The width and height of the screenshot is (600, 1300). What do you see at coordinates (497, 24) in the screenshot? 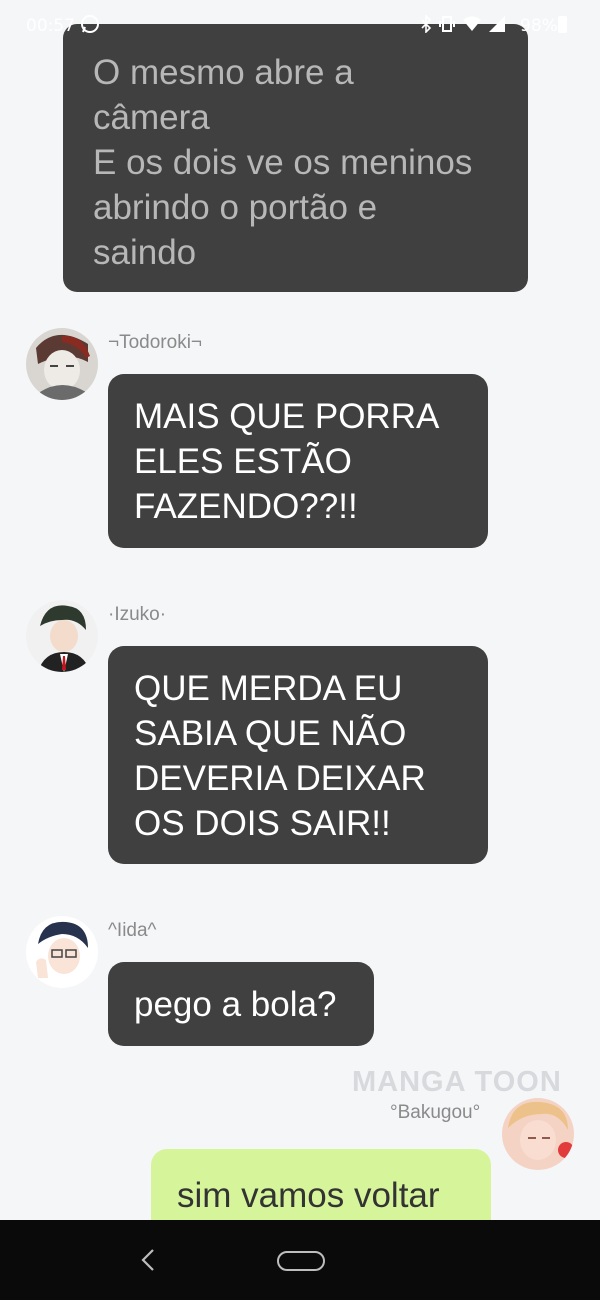
I see `signal-icon` at bounding box center [497, 24].